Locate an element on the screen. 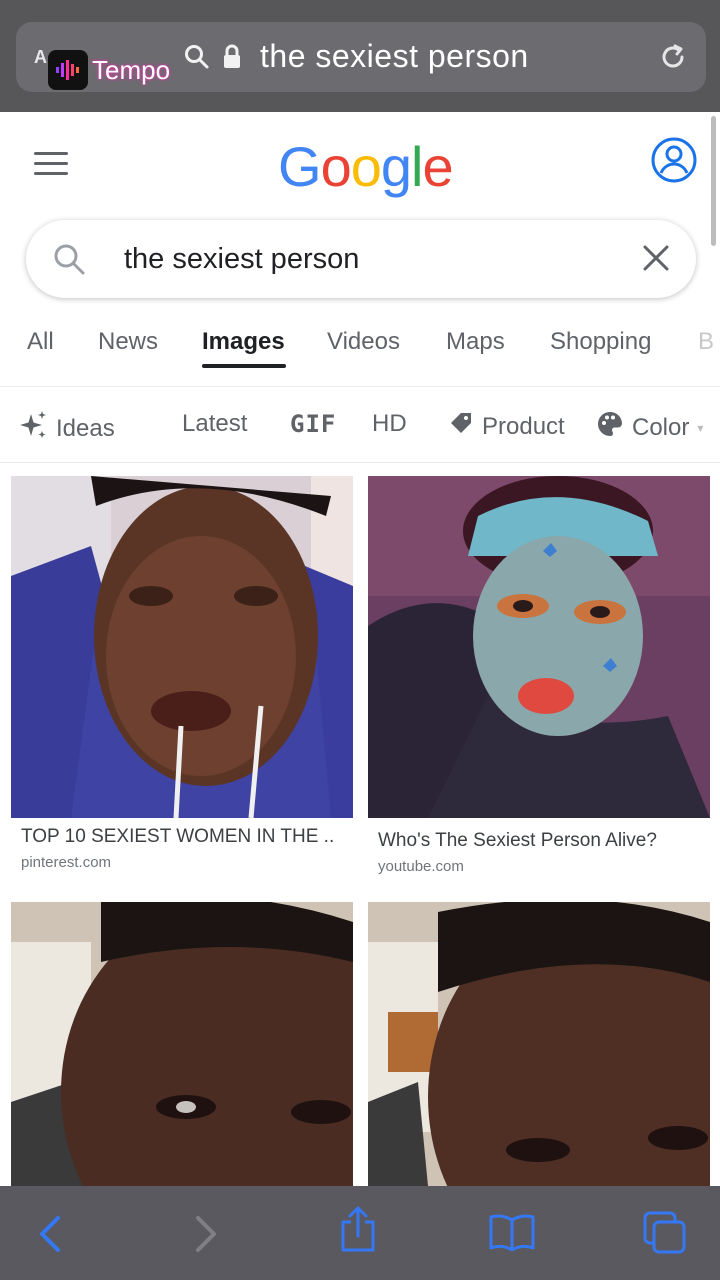  chip-latest: Latest is located at coordinates (214, 424).